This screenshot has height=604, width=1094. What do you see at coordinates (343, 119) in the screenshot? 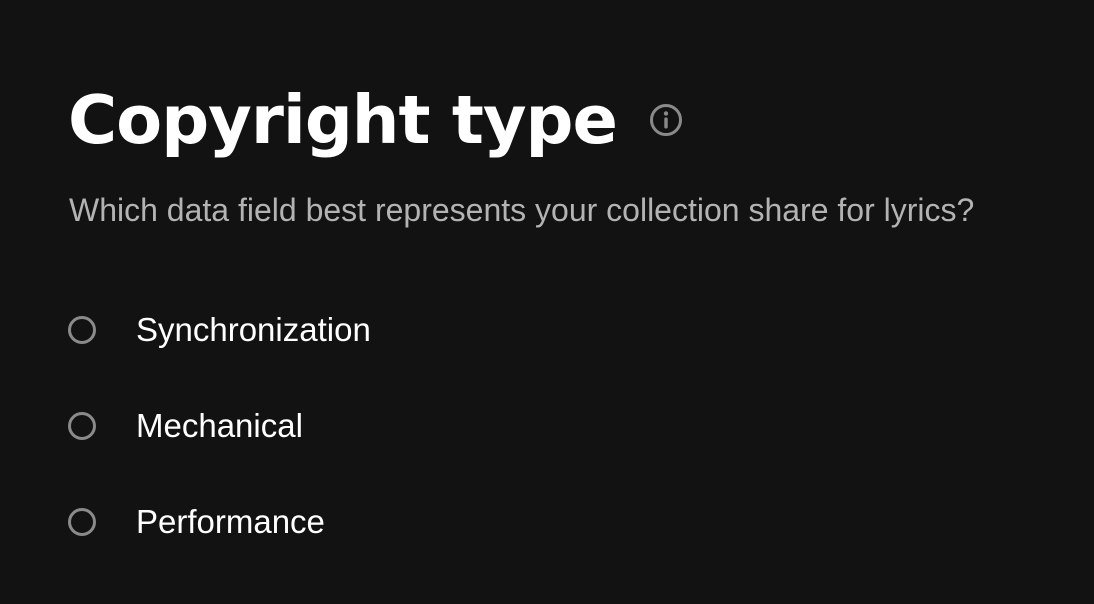
I see `page-title: Copyright type` at bounding box center [343, 119].